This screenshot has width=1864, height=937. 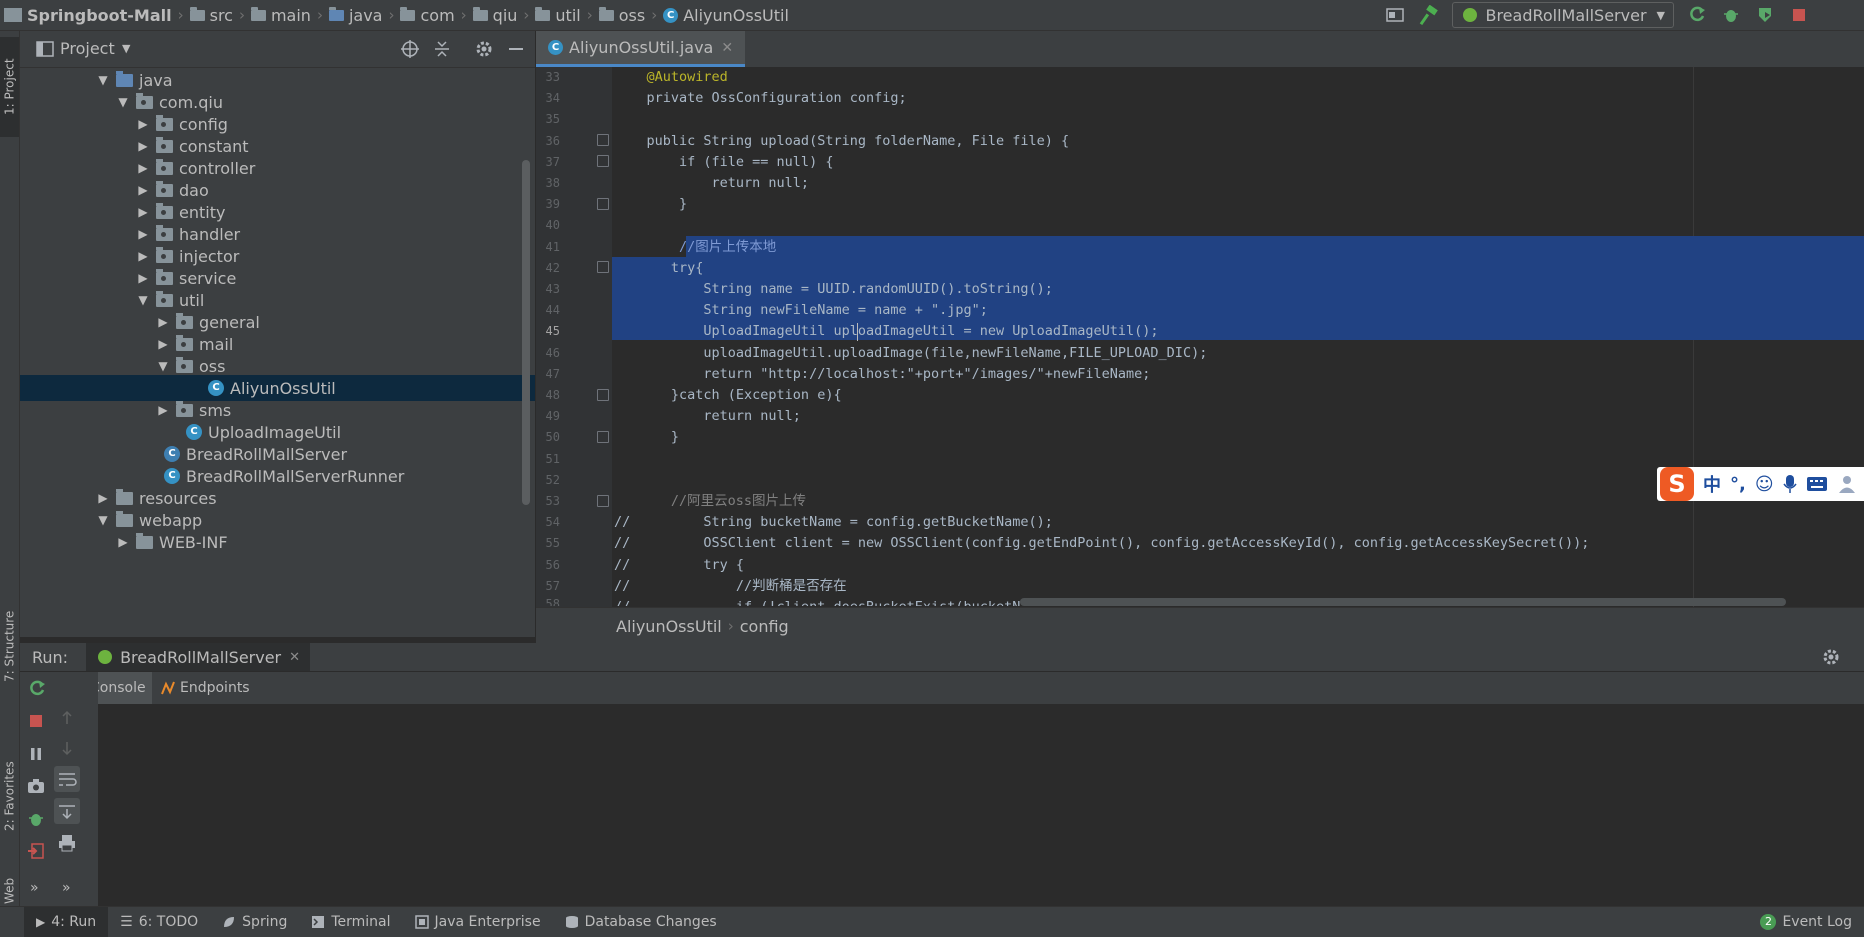 What do you see at coordinates (88, 15) in the screenshot?
I see `breadcrumb-project: Springboot-Mall` at bounding box center [88, 15].